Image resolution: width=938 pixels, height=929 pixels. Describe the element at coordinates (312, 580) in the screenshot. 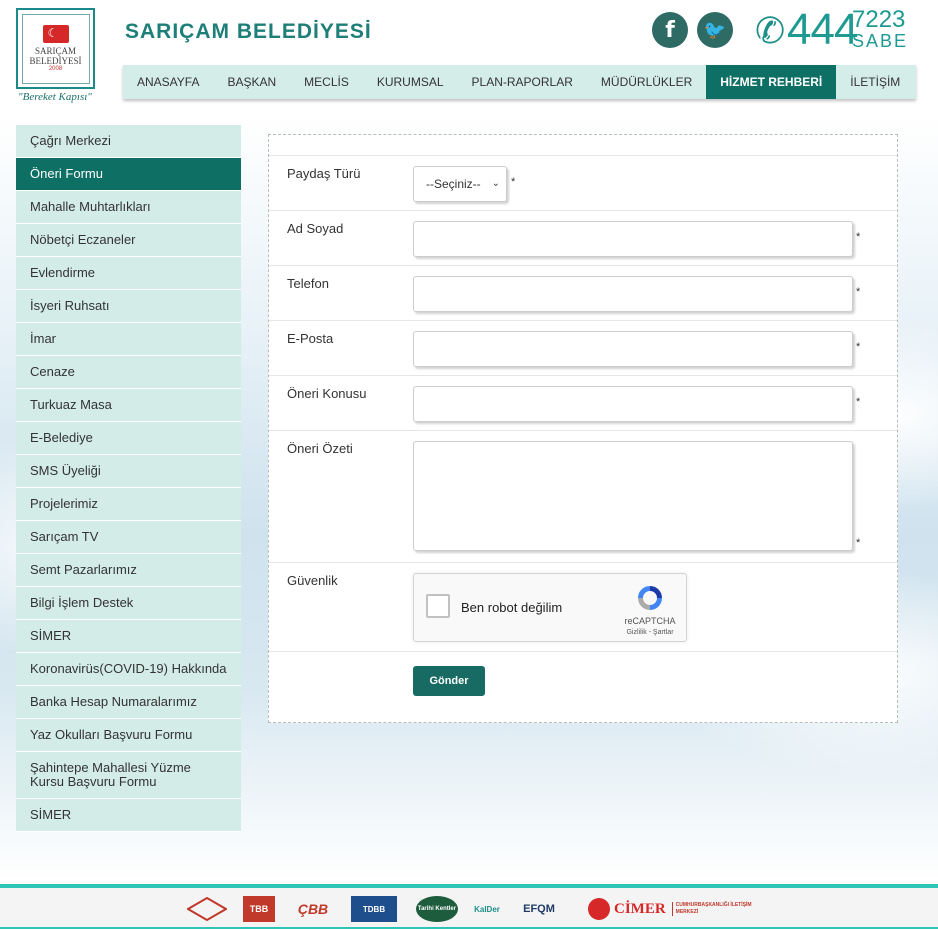

I see `guvenlik-label: Güvenlik` at that location.